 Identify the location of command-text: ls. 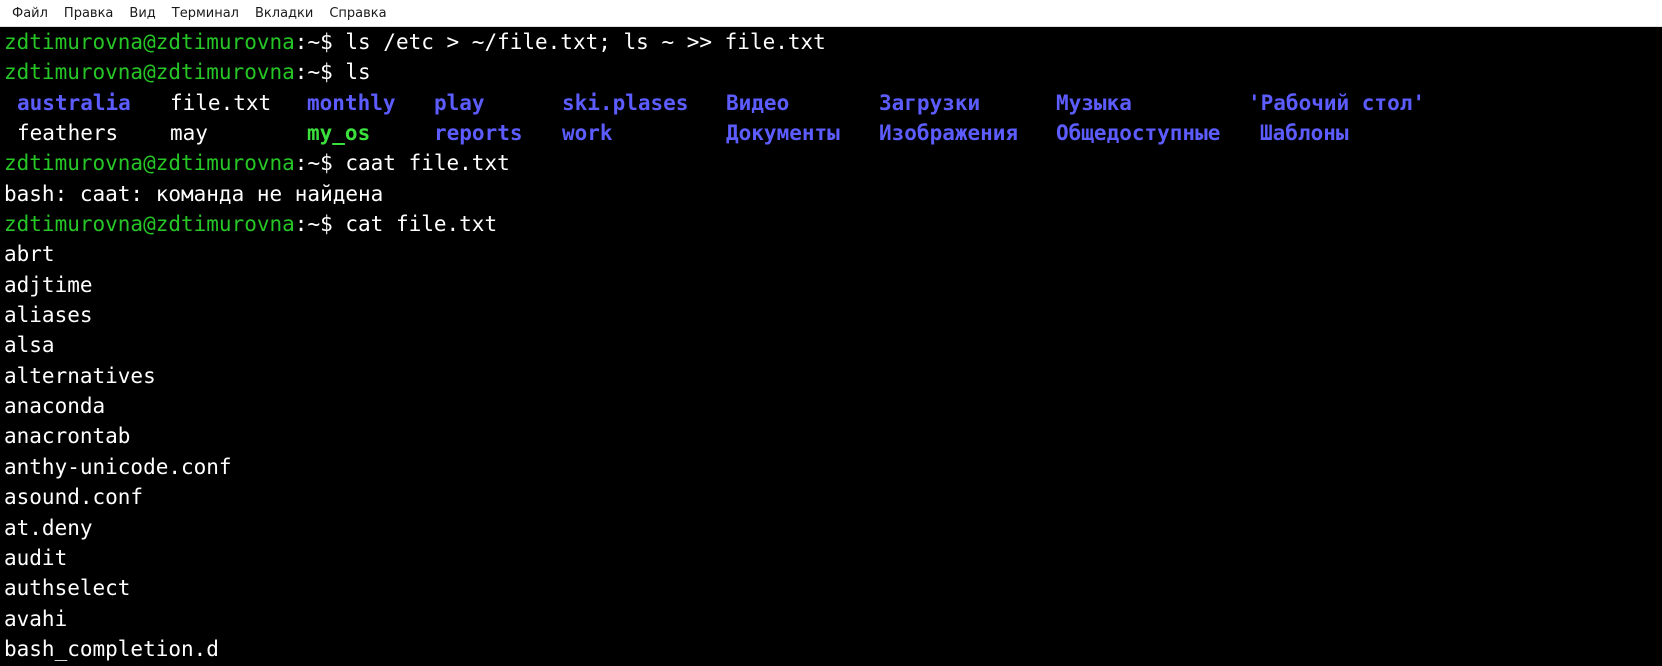
(358, 72).